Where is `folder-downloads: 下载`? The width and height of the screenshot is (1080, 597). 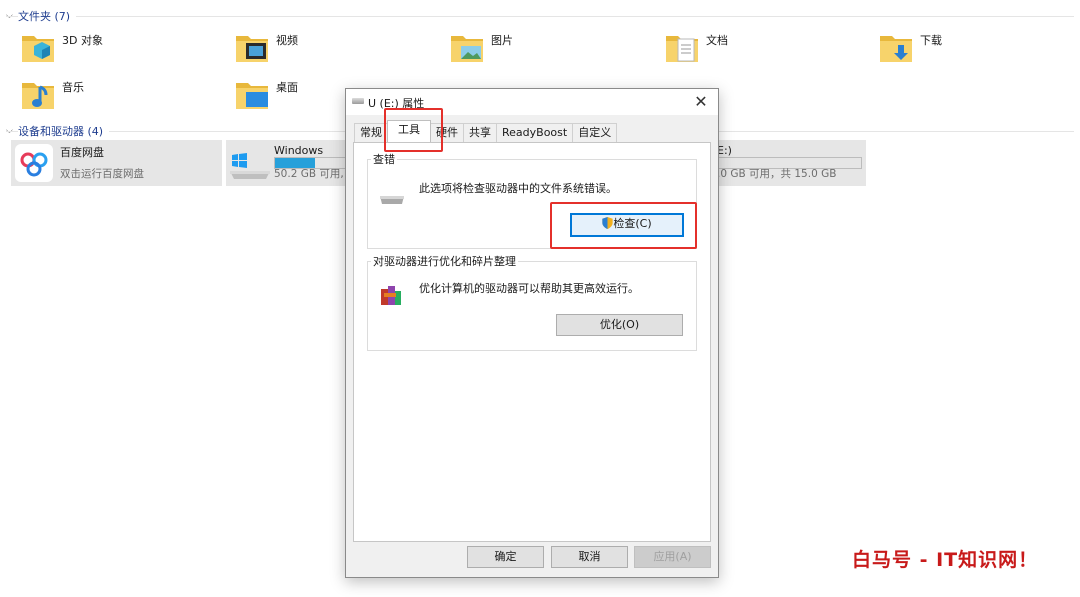 folder-downloads: 下载 is located at coordinates (973, 52).